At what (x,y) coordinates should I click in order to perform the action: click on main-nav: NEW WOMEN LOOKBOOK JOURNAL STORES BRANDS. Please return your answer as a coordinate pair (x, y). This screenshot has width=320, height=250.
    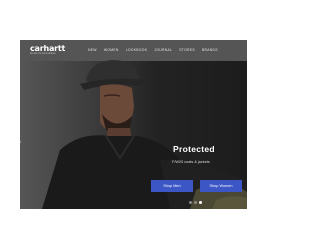
    Looking at the image, I should click on (153, 50).